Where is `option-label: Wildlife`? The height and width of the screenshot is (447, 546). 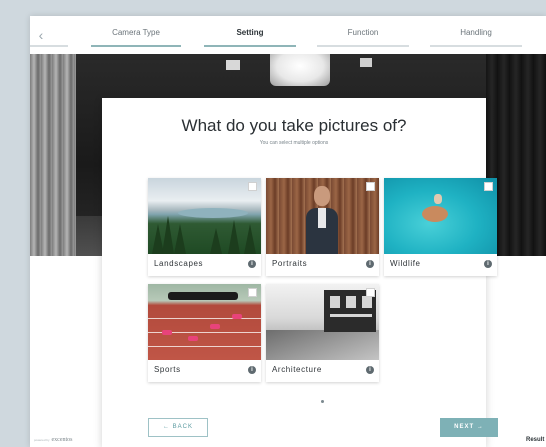 option-label: Wildlife is located at coordinates (405, 263).